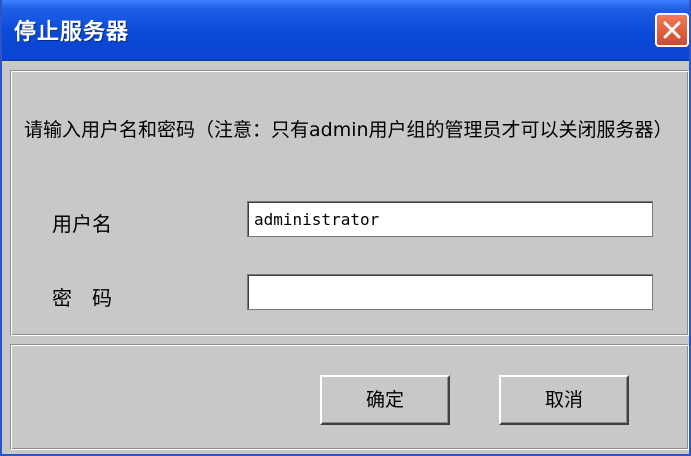  What do you see at coordinates (82, 224) in the screenshot?
I see `username-label: 用户名` at bounding box center [82, 224].